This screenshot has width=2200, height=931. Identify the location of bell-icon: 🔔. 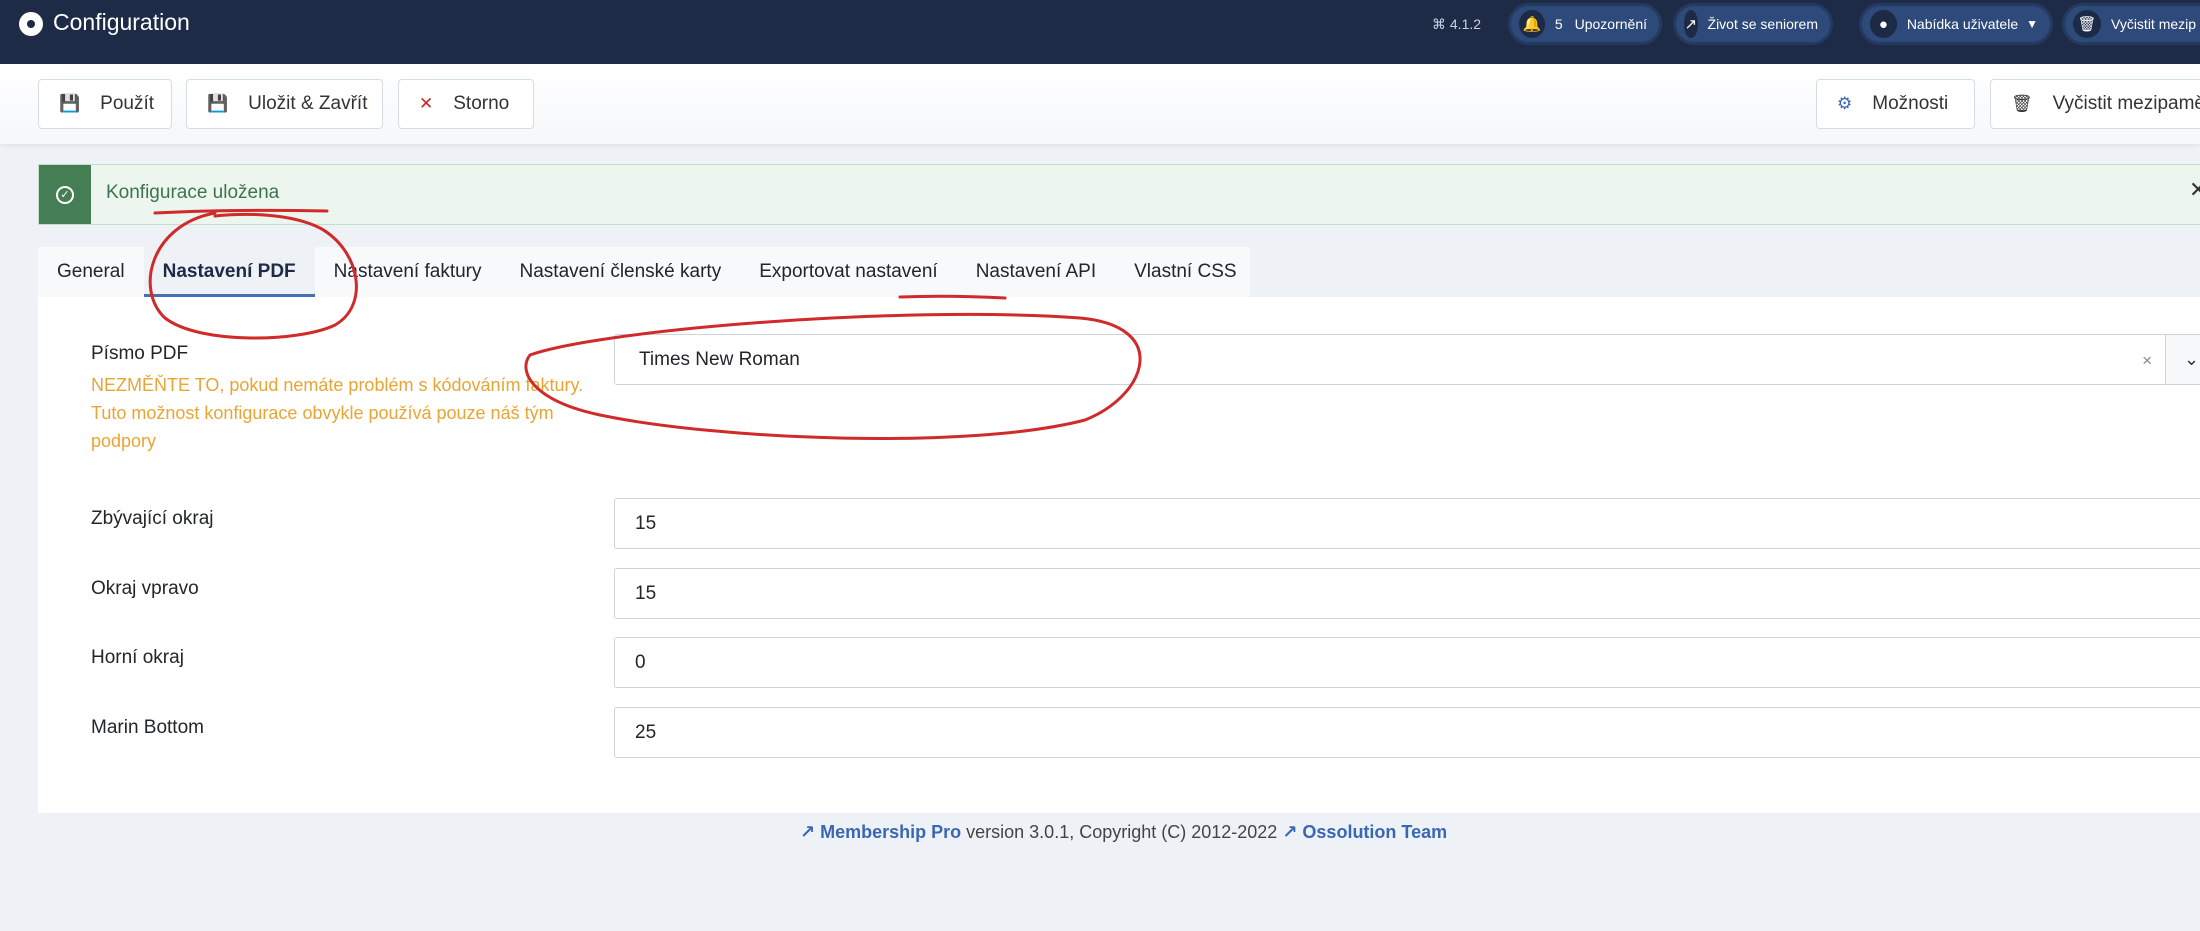
(1532, 24).